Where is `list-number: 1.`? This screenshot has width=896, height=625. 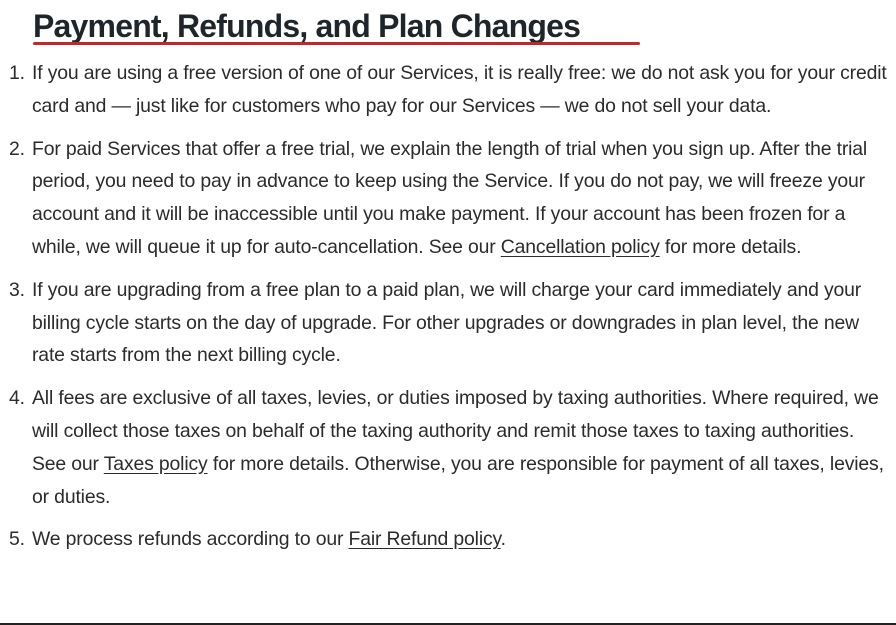
list-number: 1. is located at coordinates (17, 73).